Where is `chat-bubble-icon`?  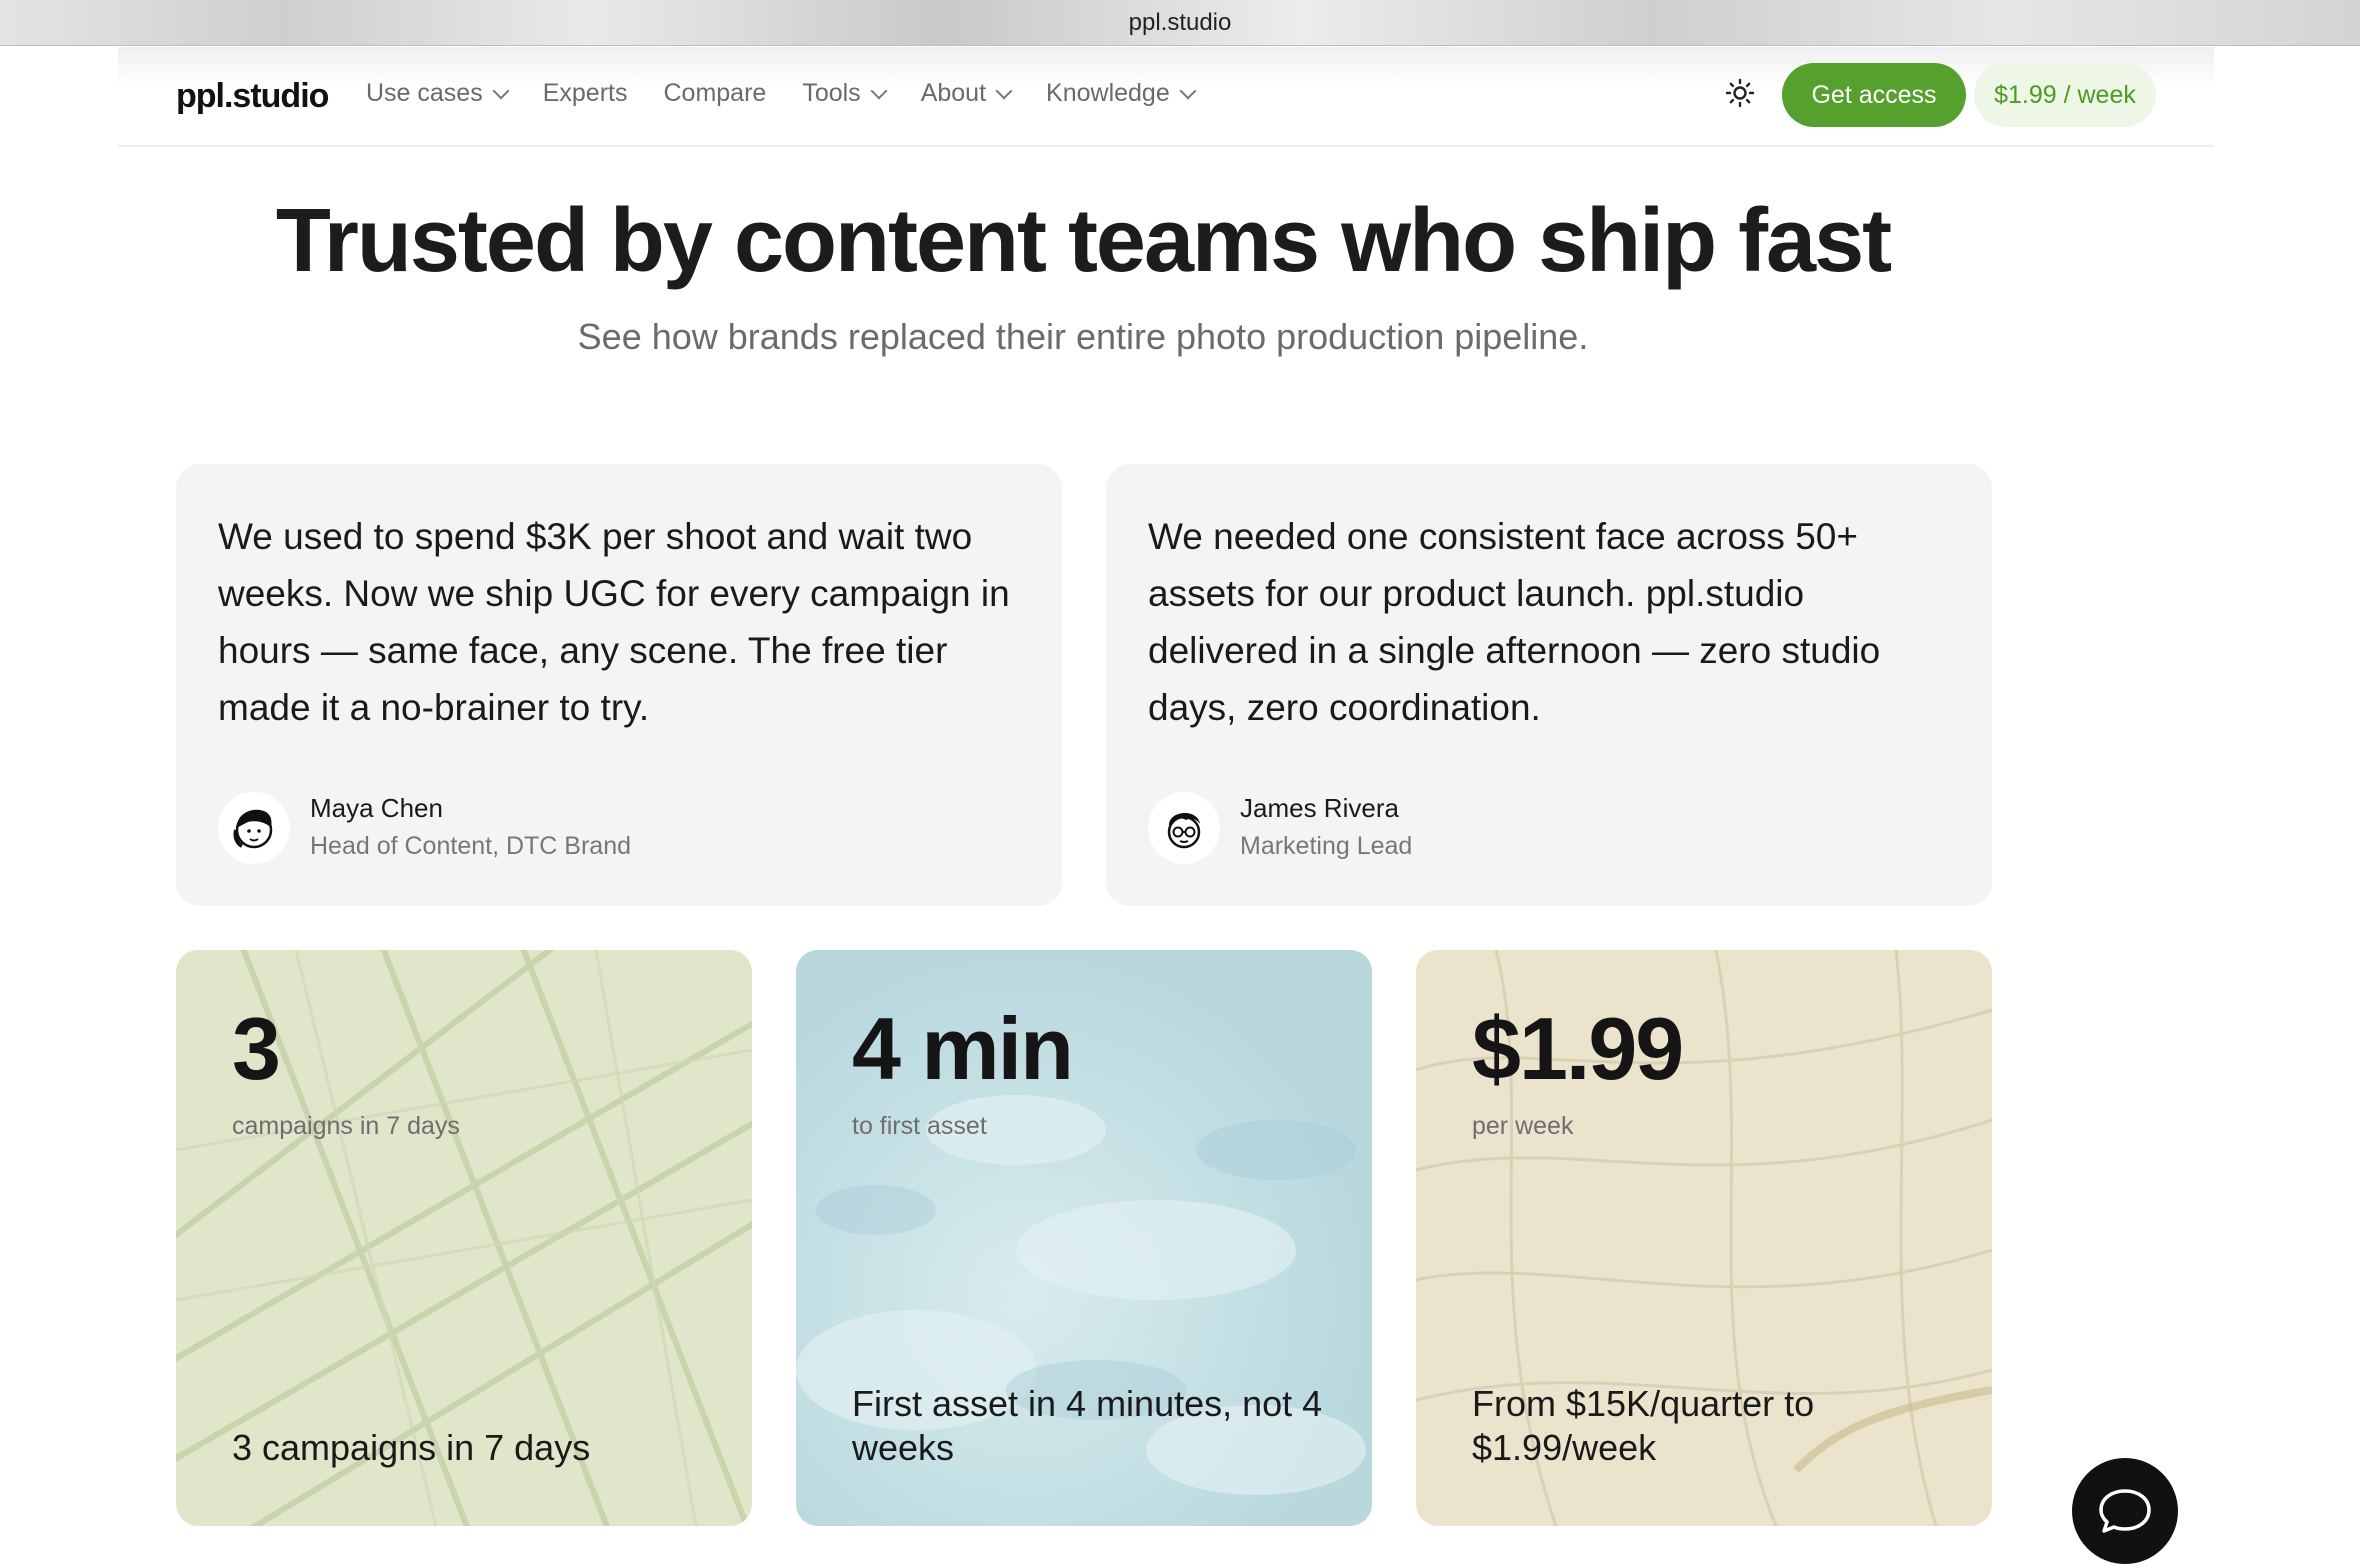 chat-bubble-icon is located at coordinates (2125, 1511).